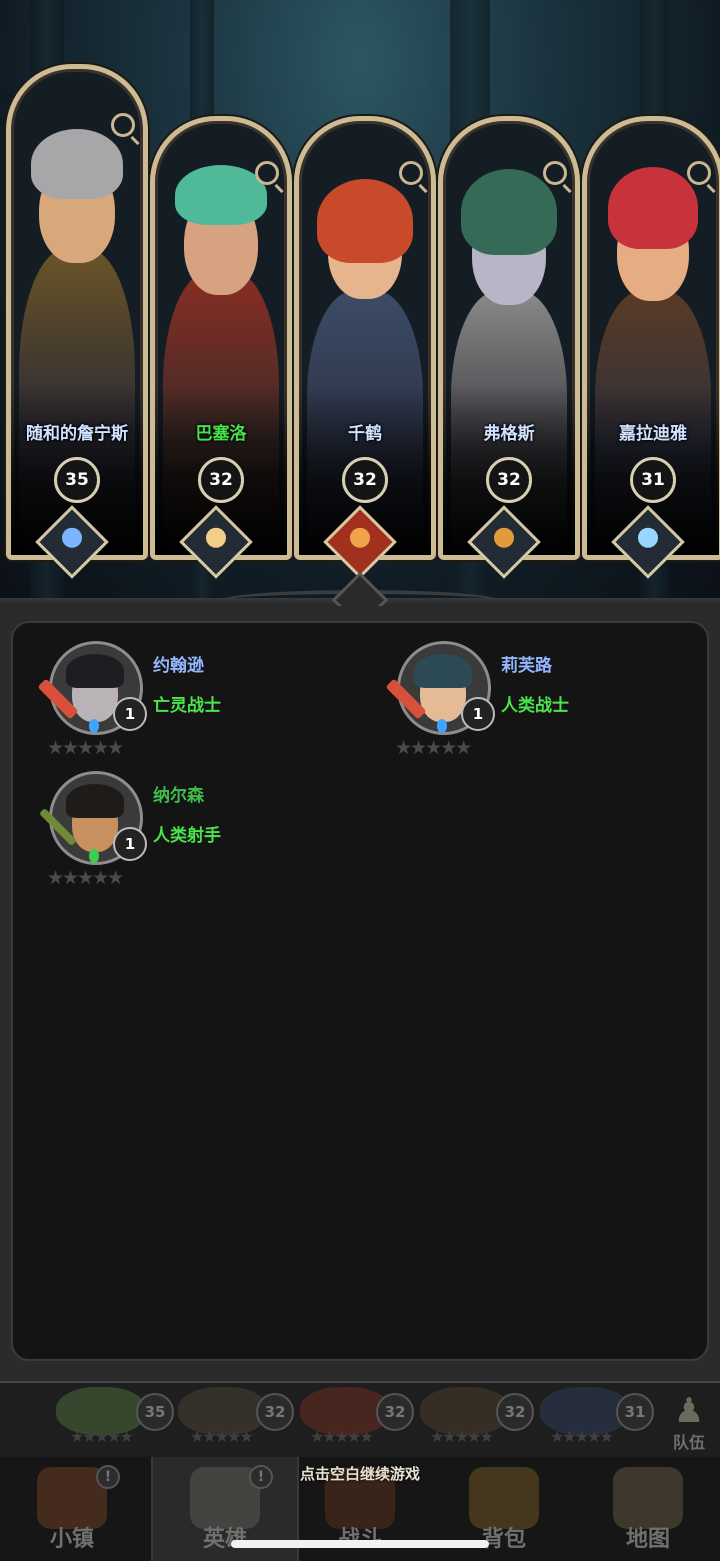  What do you see at coordinates (221, 338) in the screenshot?
I see `hero-card-2: 巴塞洛 32` at bounding box center [221, 338].